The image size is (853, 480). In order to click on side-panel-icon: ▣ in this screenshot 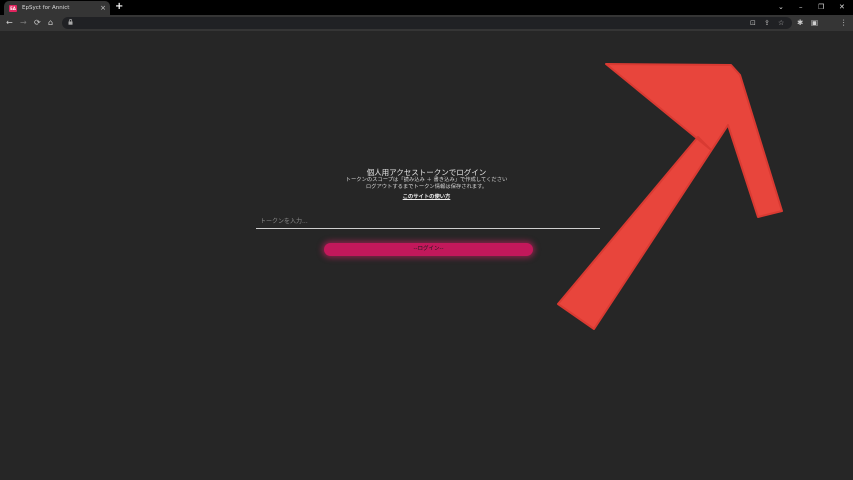, I will do `click(814, 22)`.